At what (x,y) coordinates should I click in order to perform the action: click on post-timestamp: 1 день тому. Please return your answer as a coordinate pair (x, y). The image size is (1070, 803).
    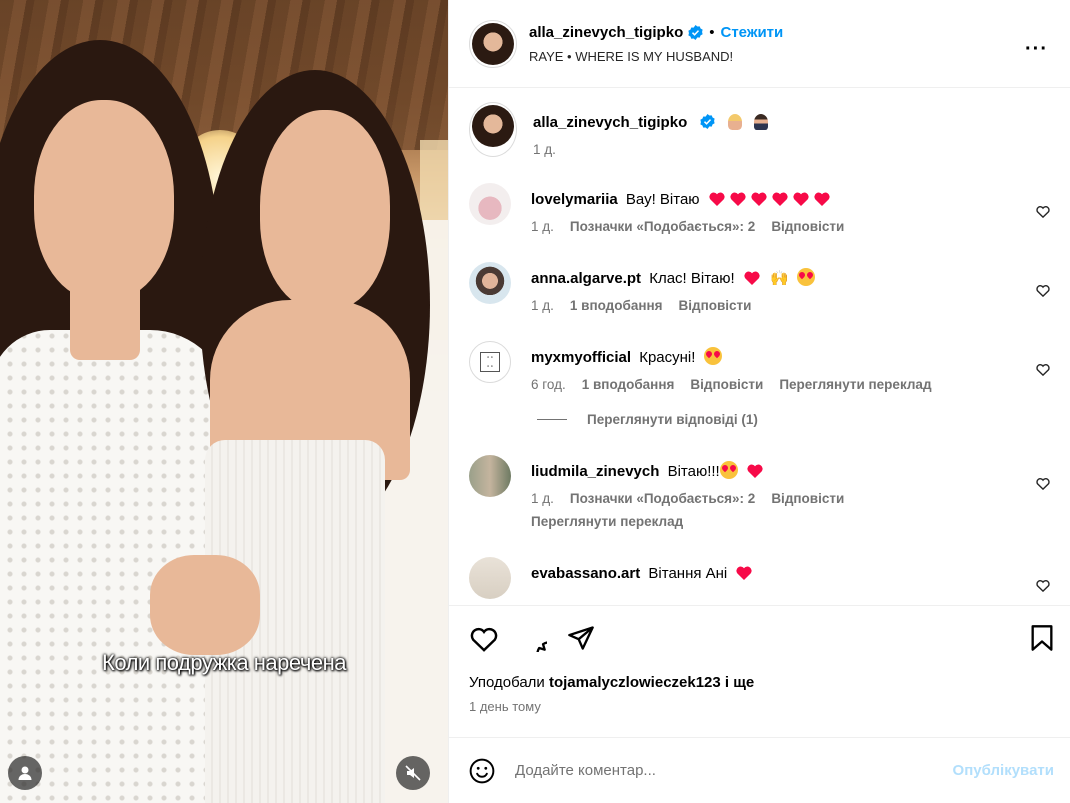
    Looking at the image, I should click on (761, 706).